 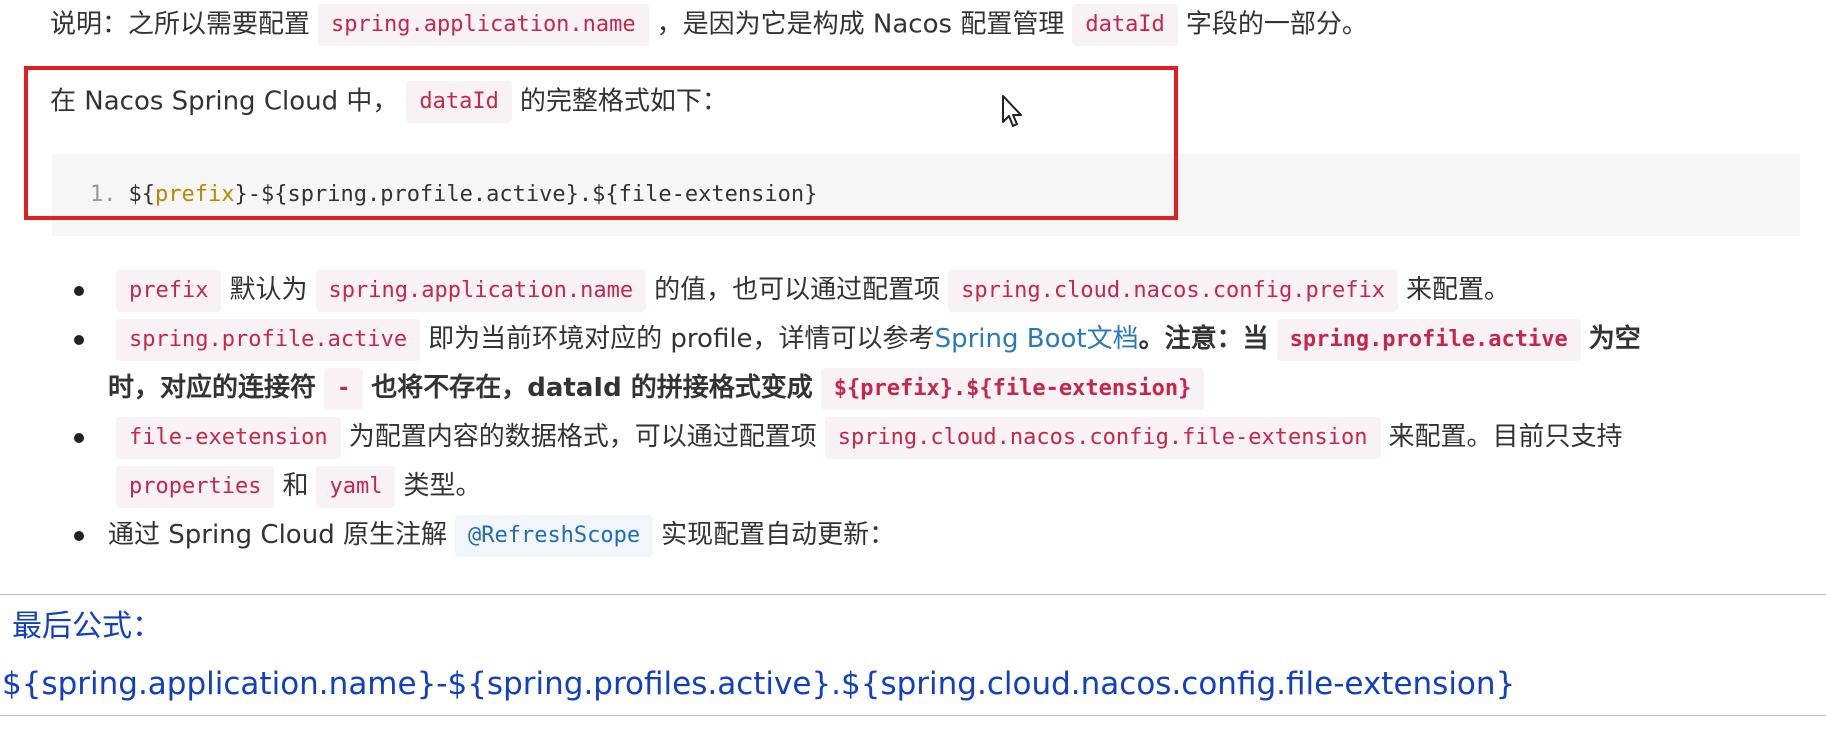 I want to click on inline-code-application-name: spring.application.name, so click(x=483, y=25).